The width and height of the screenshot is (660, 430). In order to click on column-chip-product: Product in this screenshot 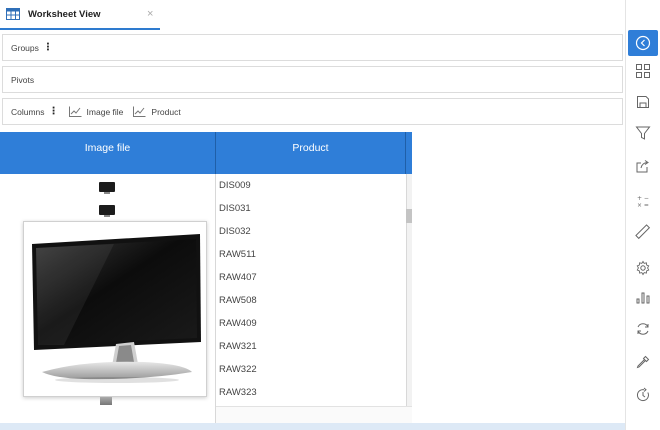, I will do `click(157, 111)`.